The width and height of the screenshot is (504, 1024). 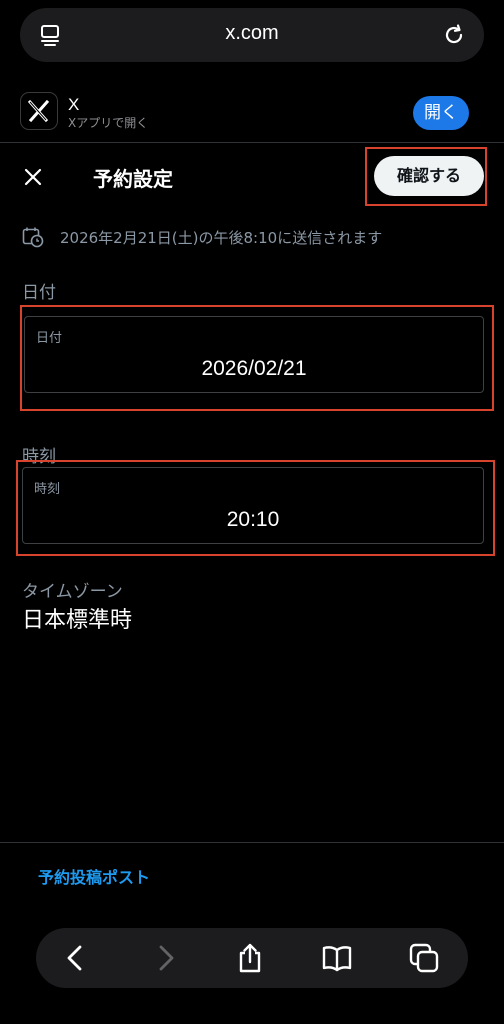 I want to click on back-icon, so click(x=76, y=958).